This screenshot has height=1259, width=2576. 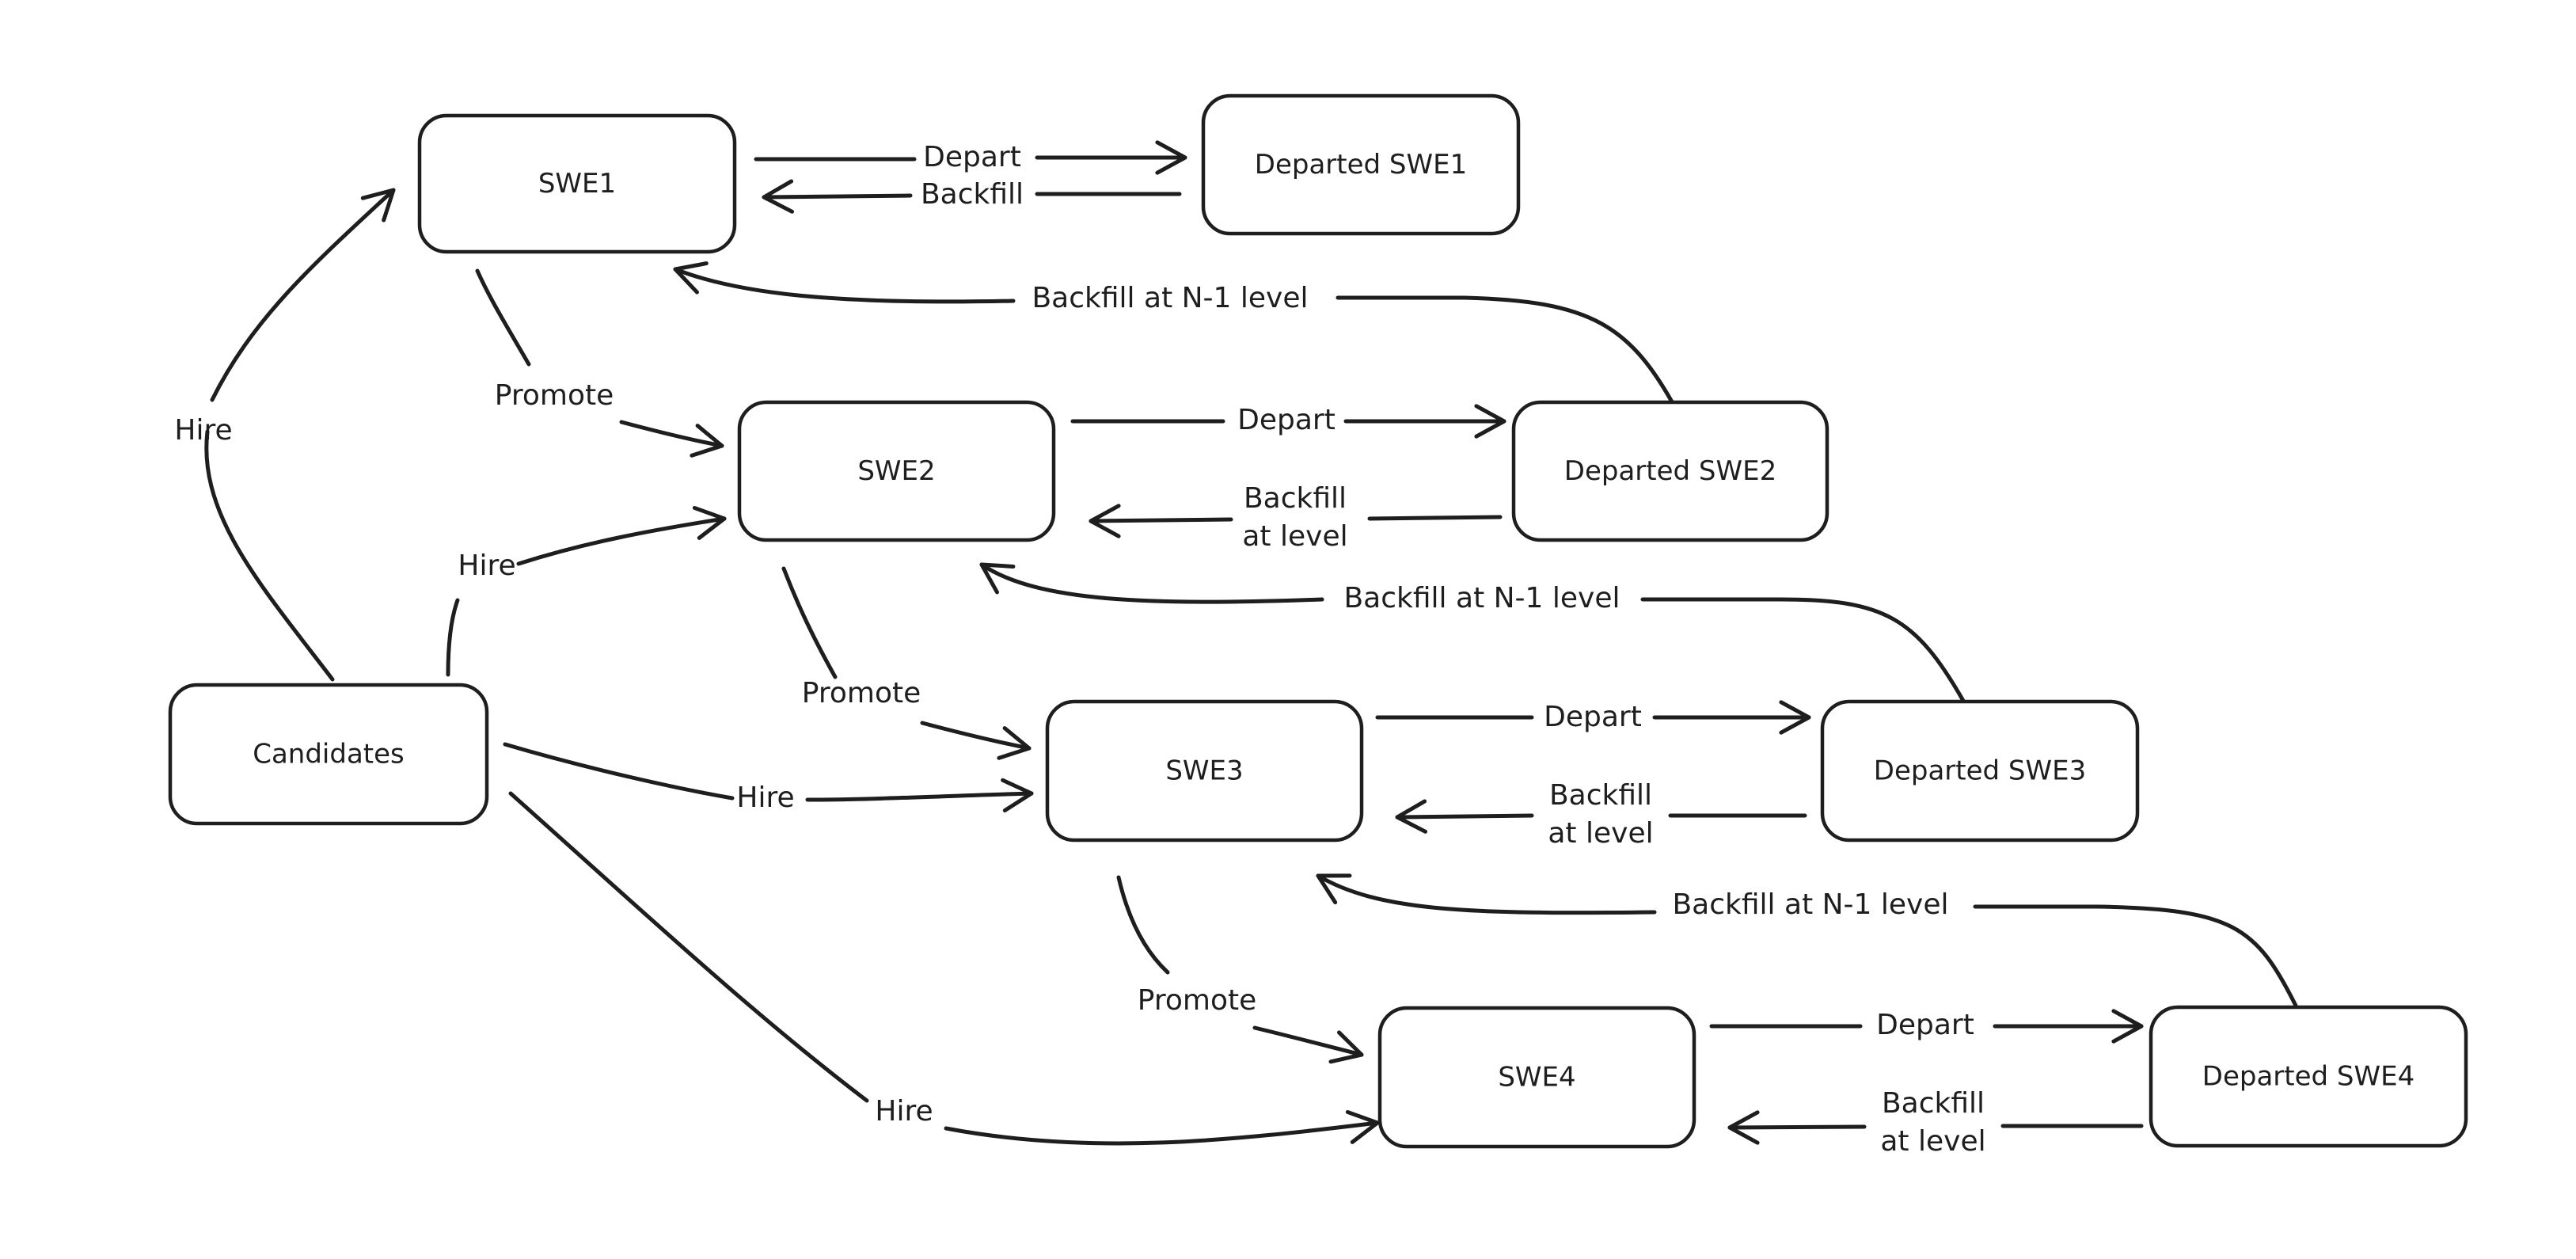 I want to click on edge-swe2-to-swe3, so click(x=907, y=663).